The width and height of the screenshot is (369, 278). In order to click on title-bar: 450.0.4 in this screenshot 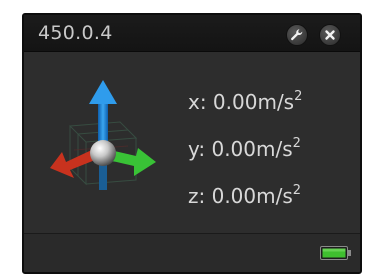, I will do `click(192, 33)`.